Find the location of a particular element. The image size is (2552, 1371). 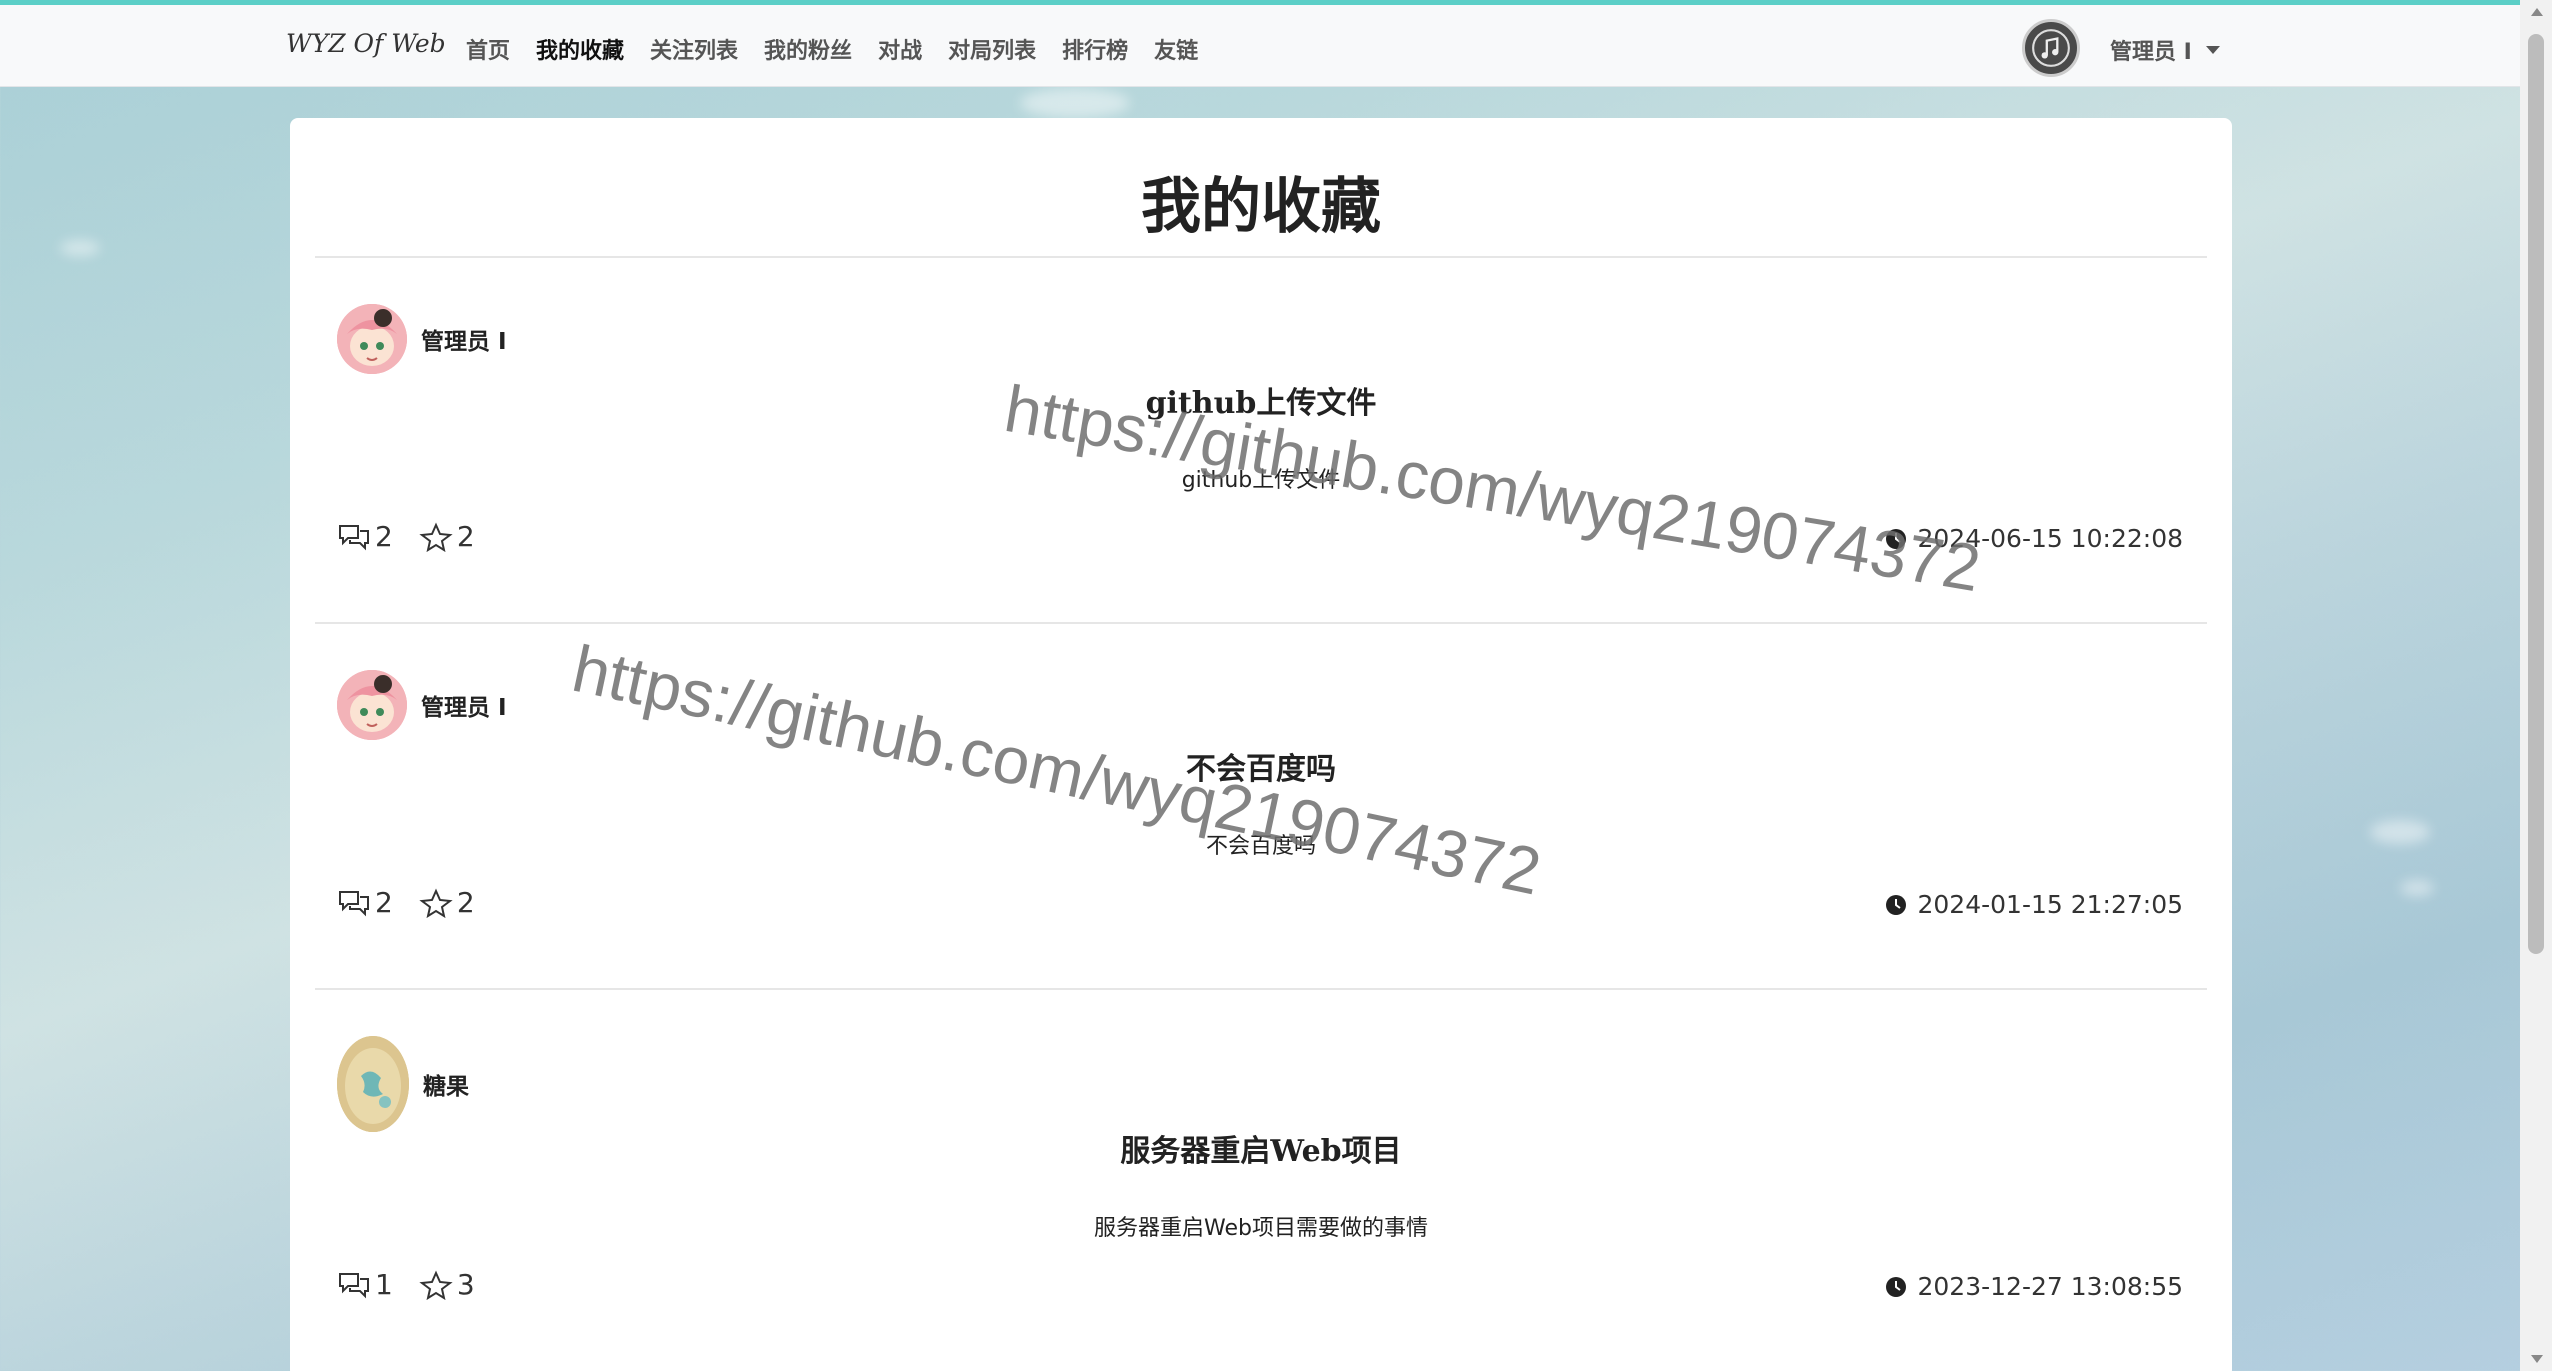

comment-count: 1 is located at coordinates (365, 1284).